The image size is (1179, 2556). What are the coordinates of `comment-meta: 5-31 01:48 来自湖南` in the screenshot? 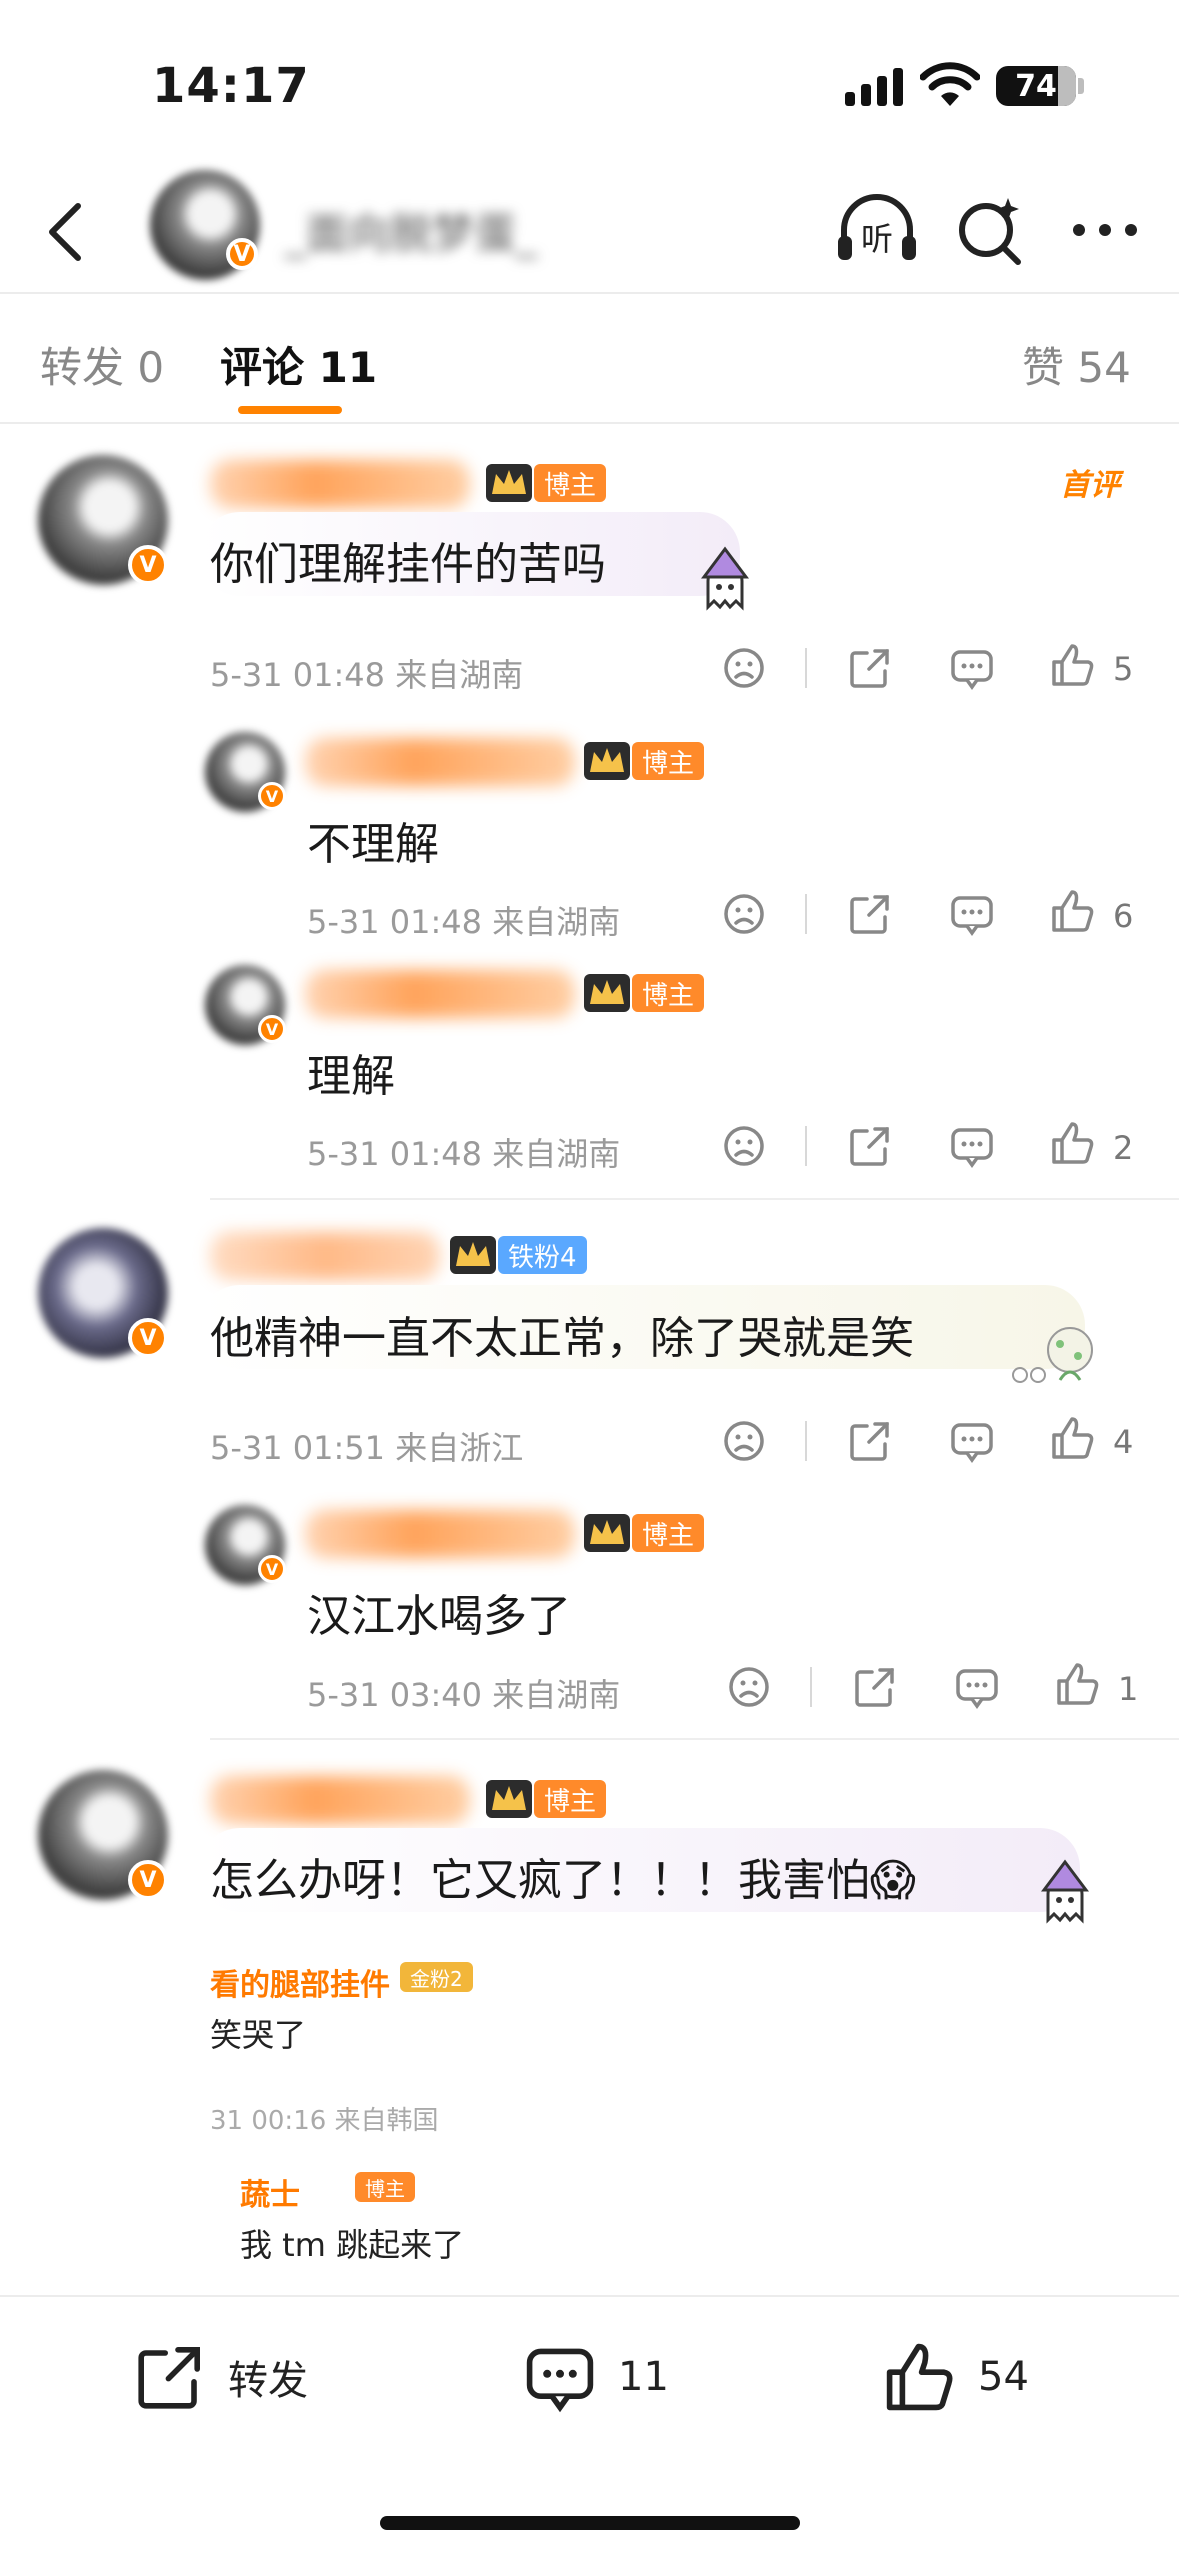 It's located at (367, 675).